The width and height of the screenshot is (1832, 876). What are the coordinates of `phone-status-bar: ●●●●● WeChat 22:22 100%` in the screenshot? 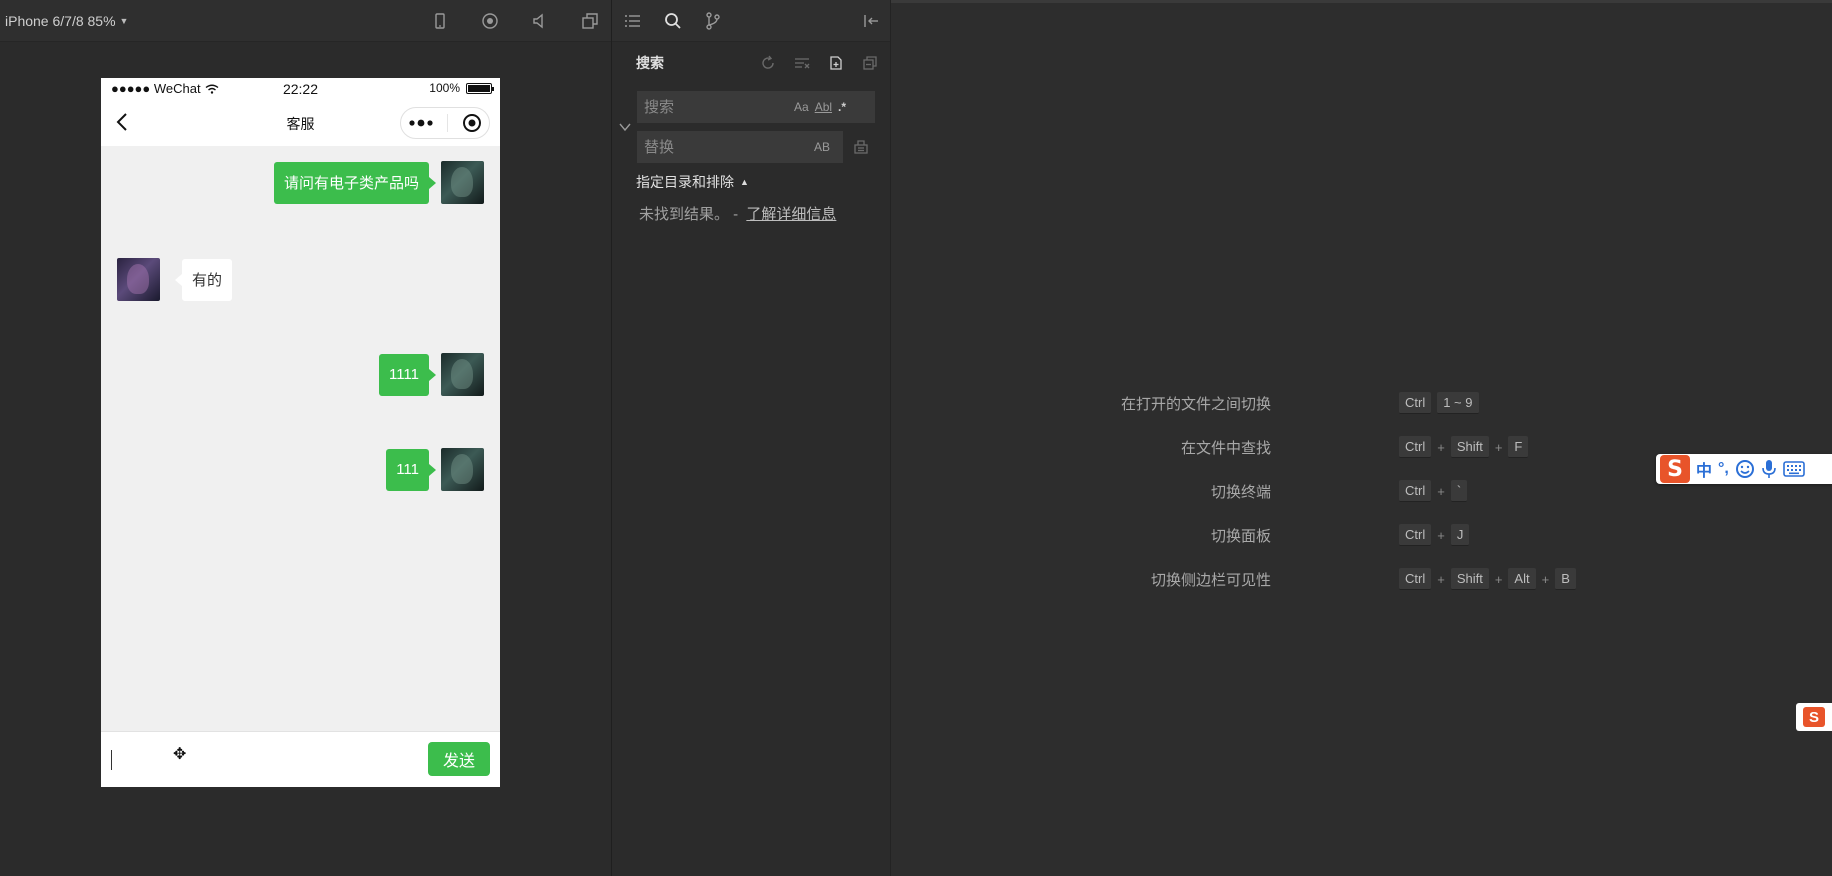 It's located at (300, 89).